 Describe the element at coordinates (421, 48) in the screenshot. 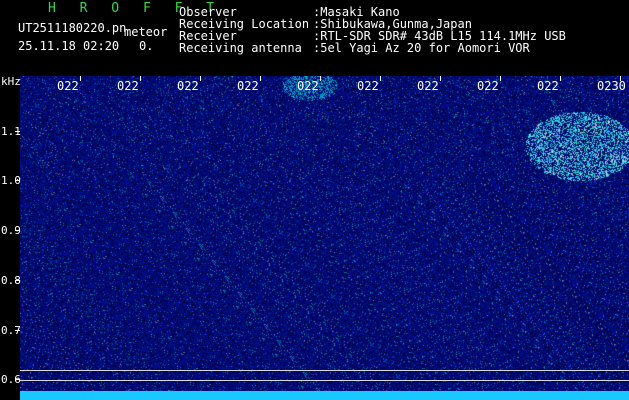

I see `antenna-value: :5el Yagi Az 20 for Aomori VOR` at that location.